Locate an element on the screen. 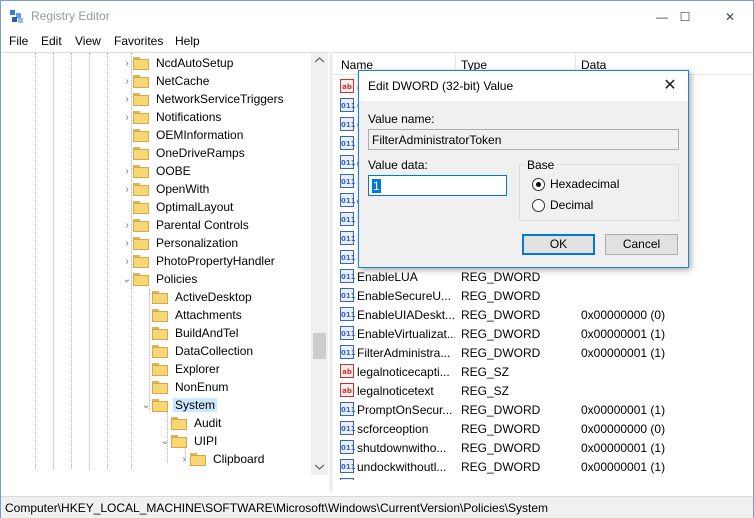 The width and height of the screenshot is (754, 518). value-type: REG_DWORD is located at coordinates (501, 467).